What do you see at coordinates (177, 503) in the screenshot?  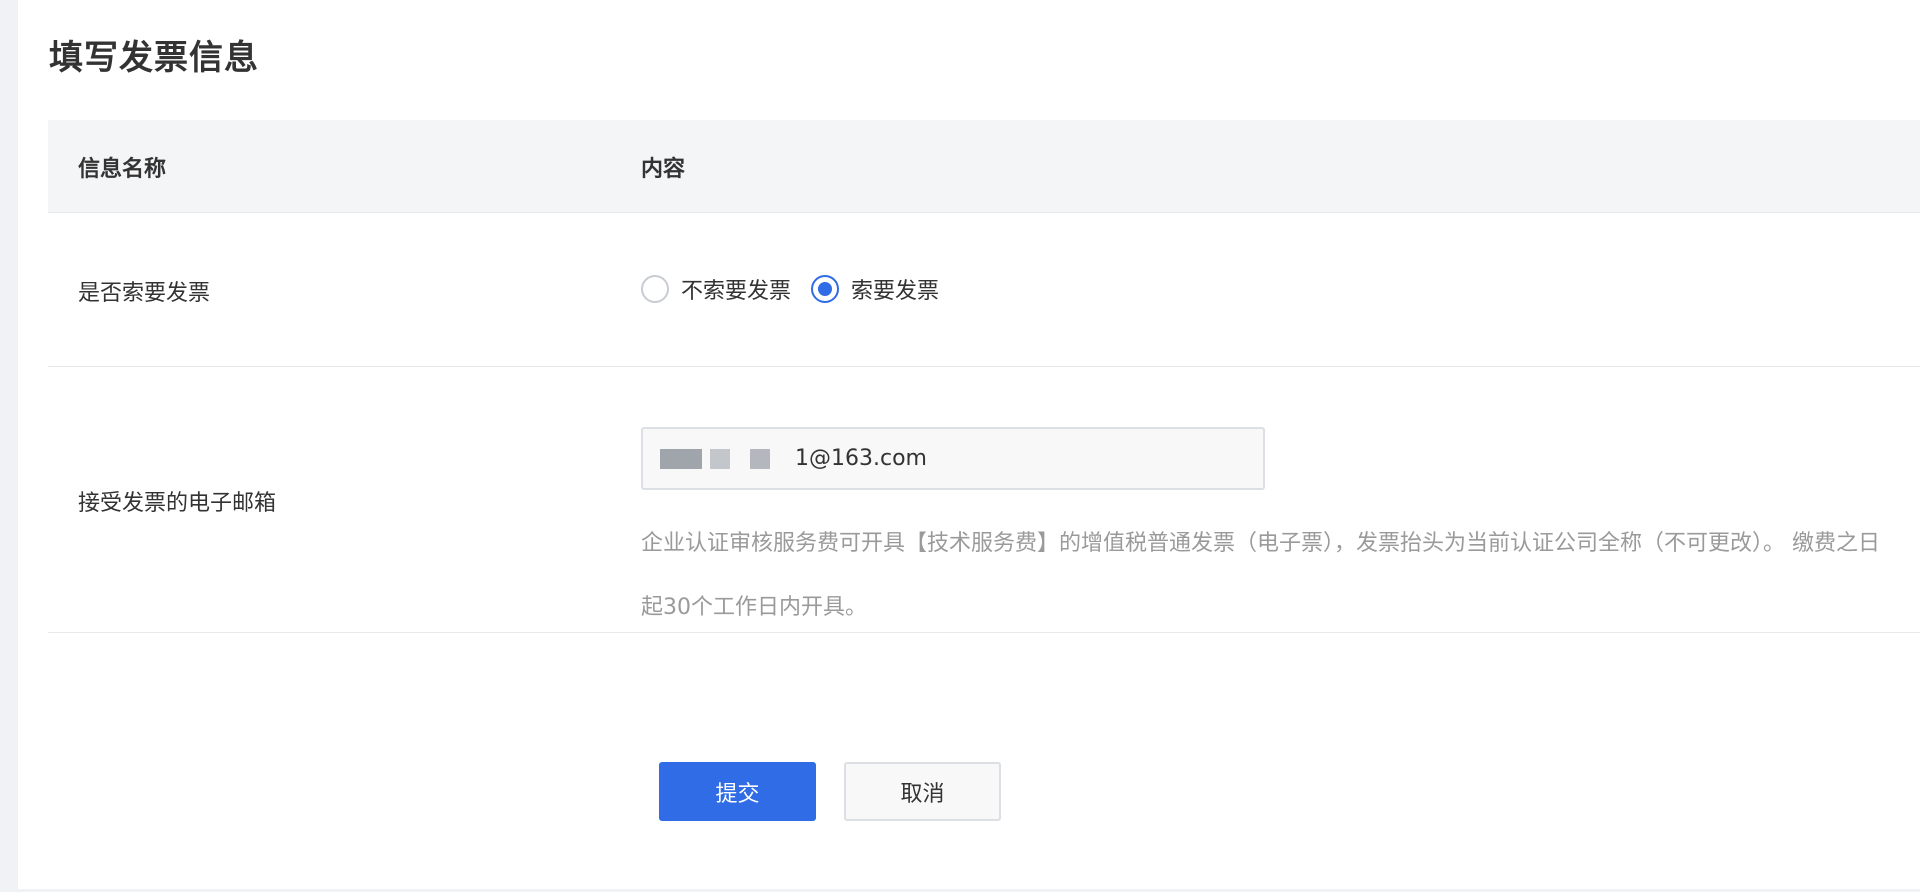 I see `row-label-email: 接受发票的电子邮箱` at bounding box center [177, 503].